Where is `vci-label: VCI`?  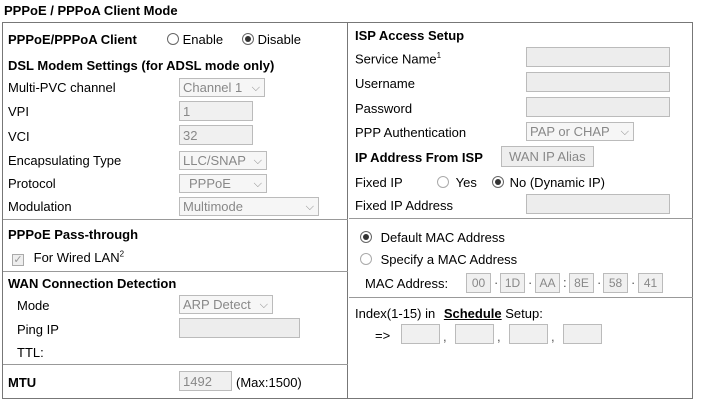
vci-label: VCI is located at coordinates (19, 136).